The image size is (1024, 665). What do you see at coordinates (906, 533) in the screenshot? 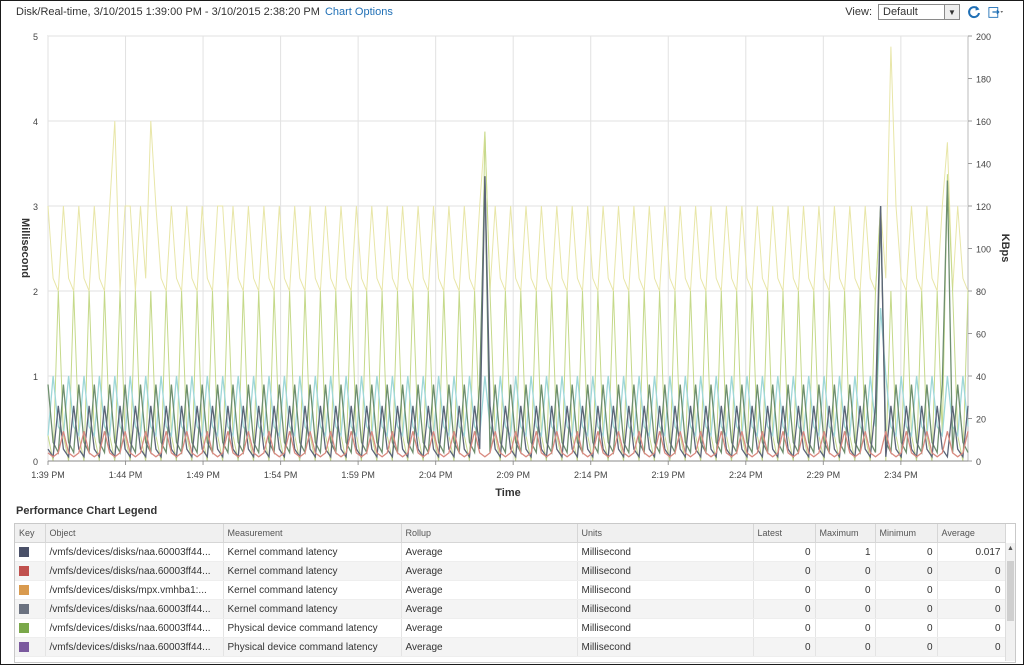
I see `legend-column-header: Minimum` at bounding box center [906, 533].